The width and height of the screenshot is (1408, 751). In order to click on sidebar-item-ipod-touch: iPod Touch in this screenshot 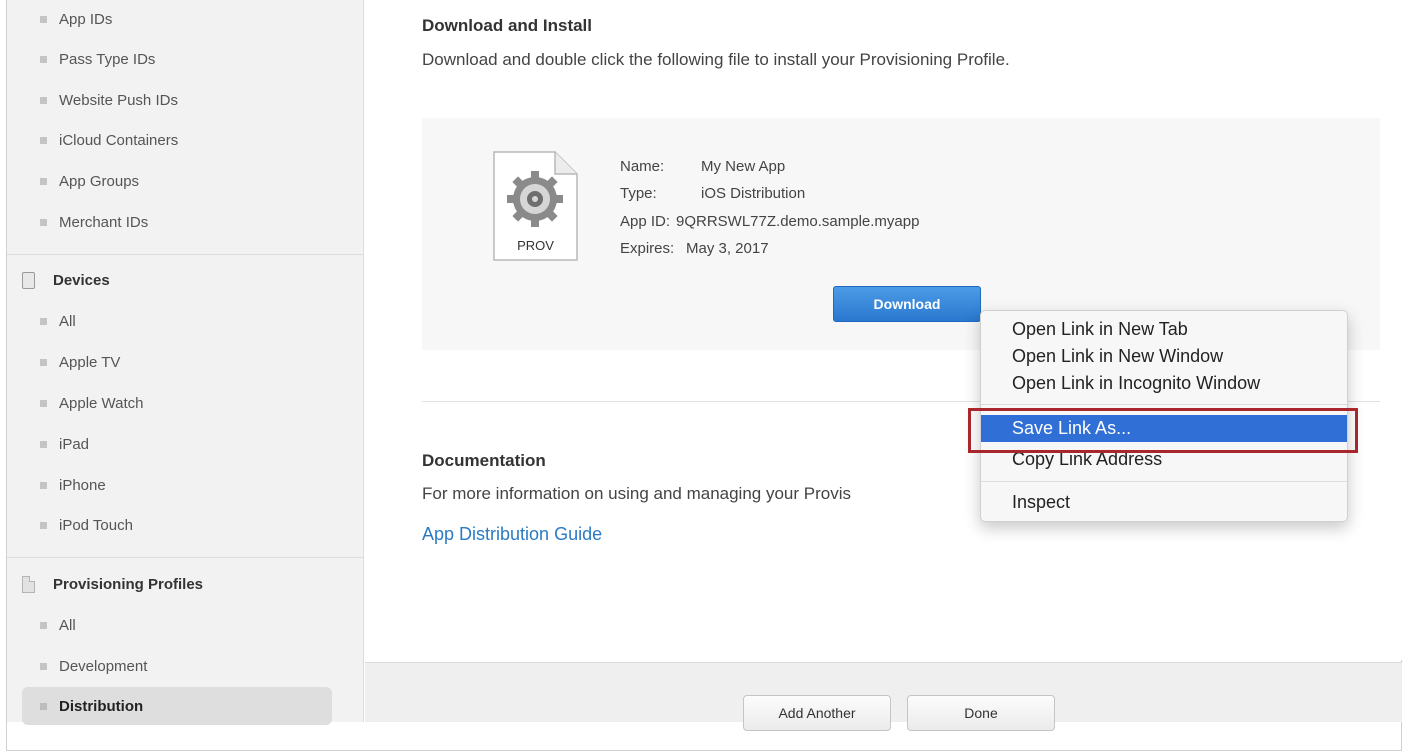, I will do `click(177, 525)`.